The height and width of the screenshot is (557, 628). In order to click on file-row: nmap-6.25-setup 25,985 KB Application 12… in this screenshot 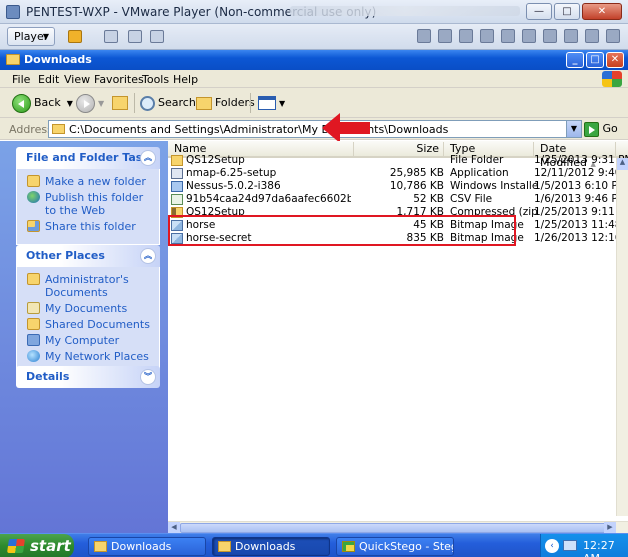, I will do `click(398, 173)`.